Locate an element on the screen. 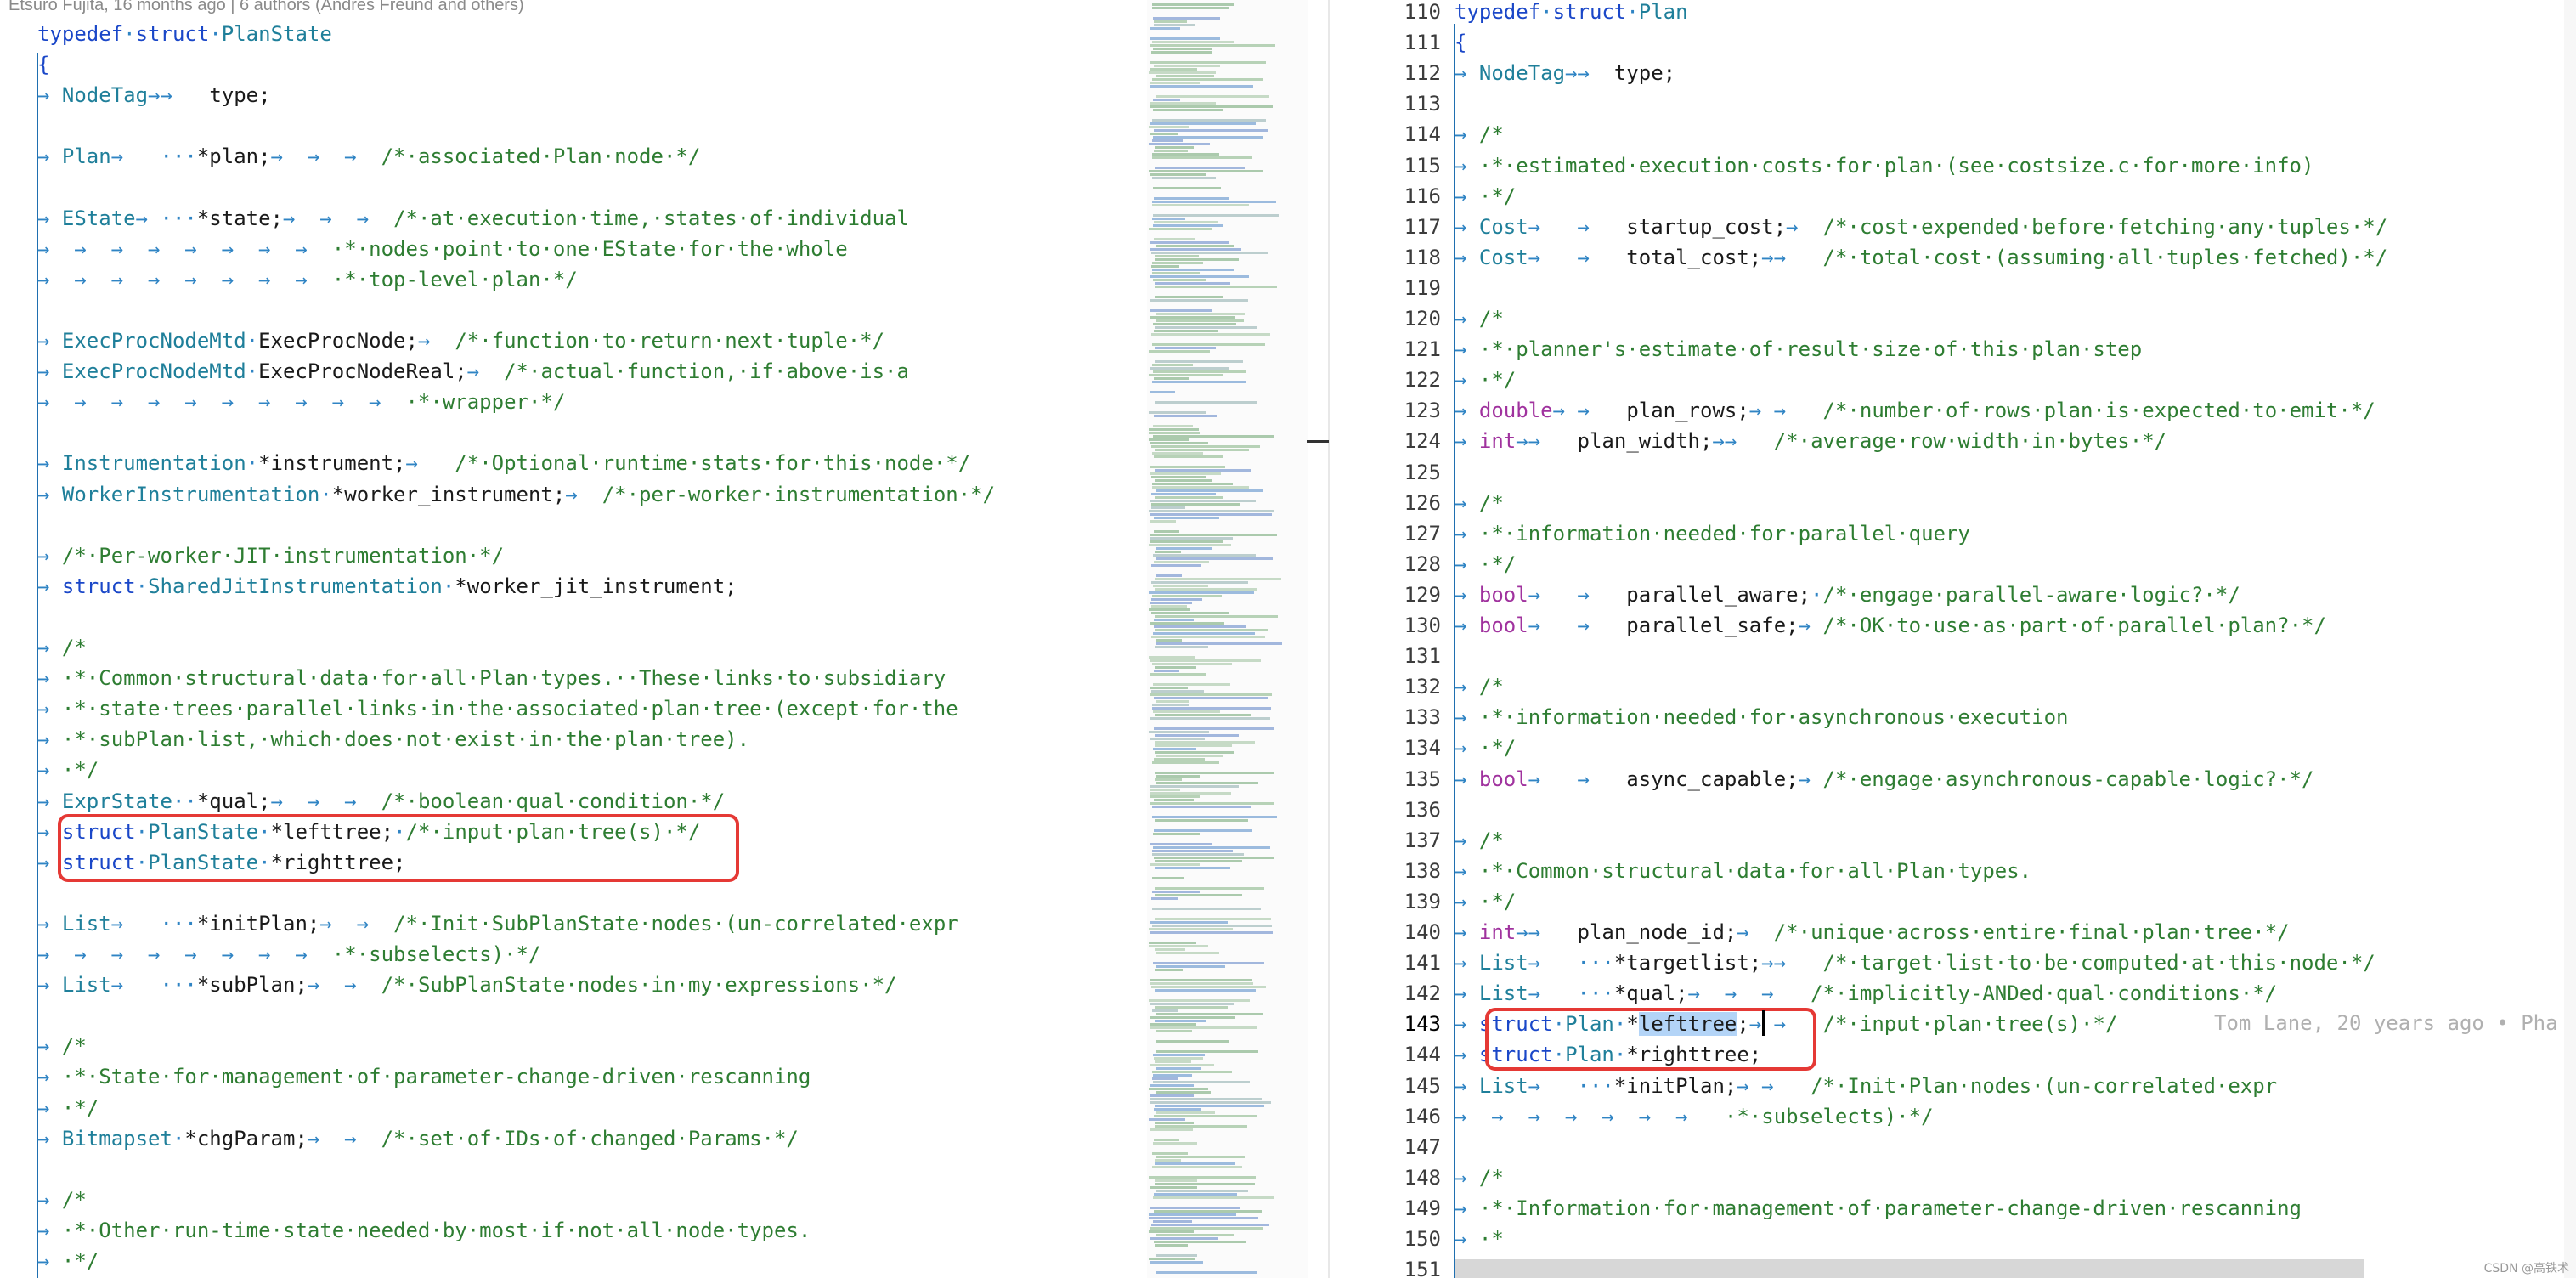  code-line: 122 → ·*/ is located at coordinates (1954, 380).